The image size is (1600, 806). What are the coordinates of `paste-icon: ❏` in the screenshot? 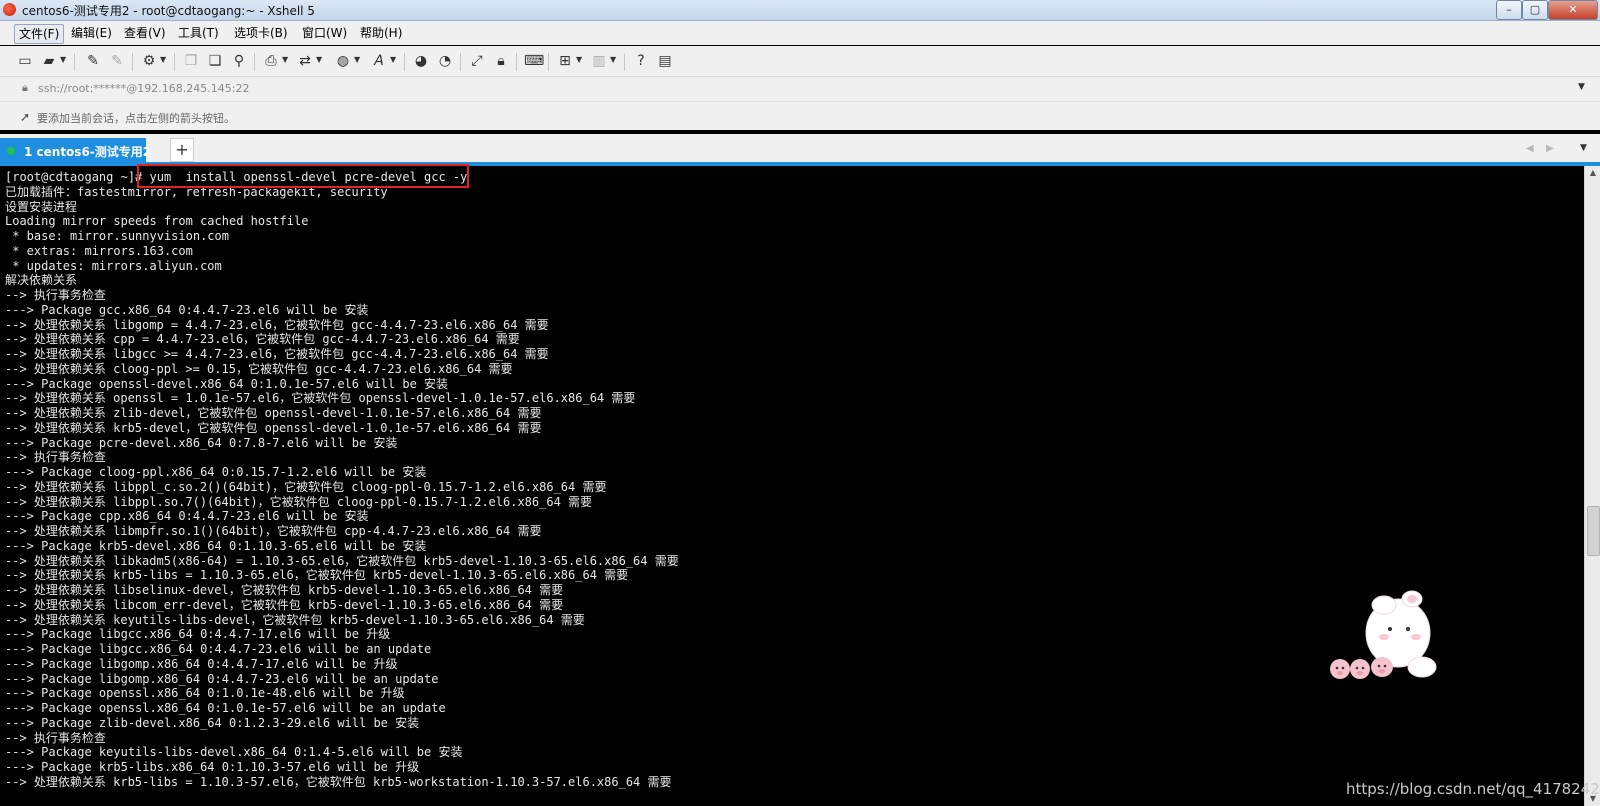 It's located at (215, 61).